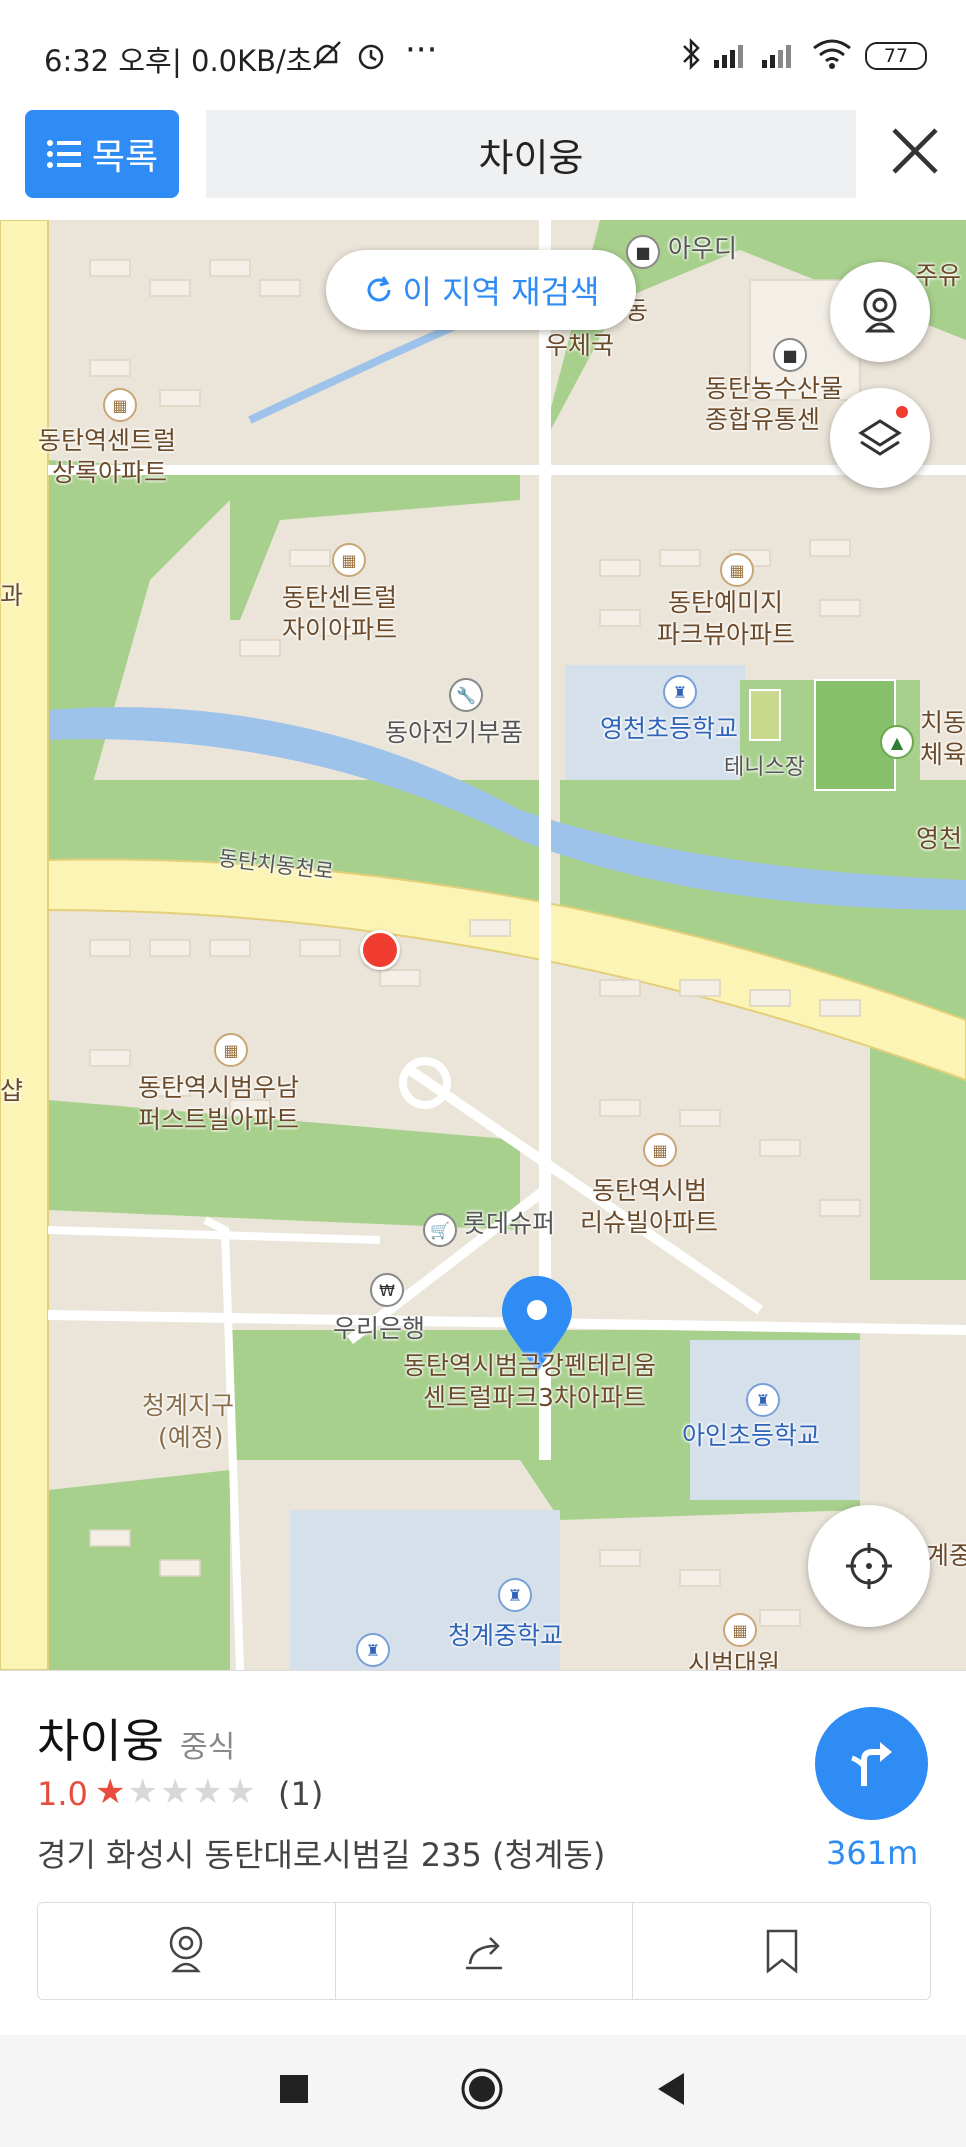 This screenshot has width=966, height=2147. Describe the element at coordinates (125, 157) in the screenshot. I see `list-button-label: 목록` at that location.